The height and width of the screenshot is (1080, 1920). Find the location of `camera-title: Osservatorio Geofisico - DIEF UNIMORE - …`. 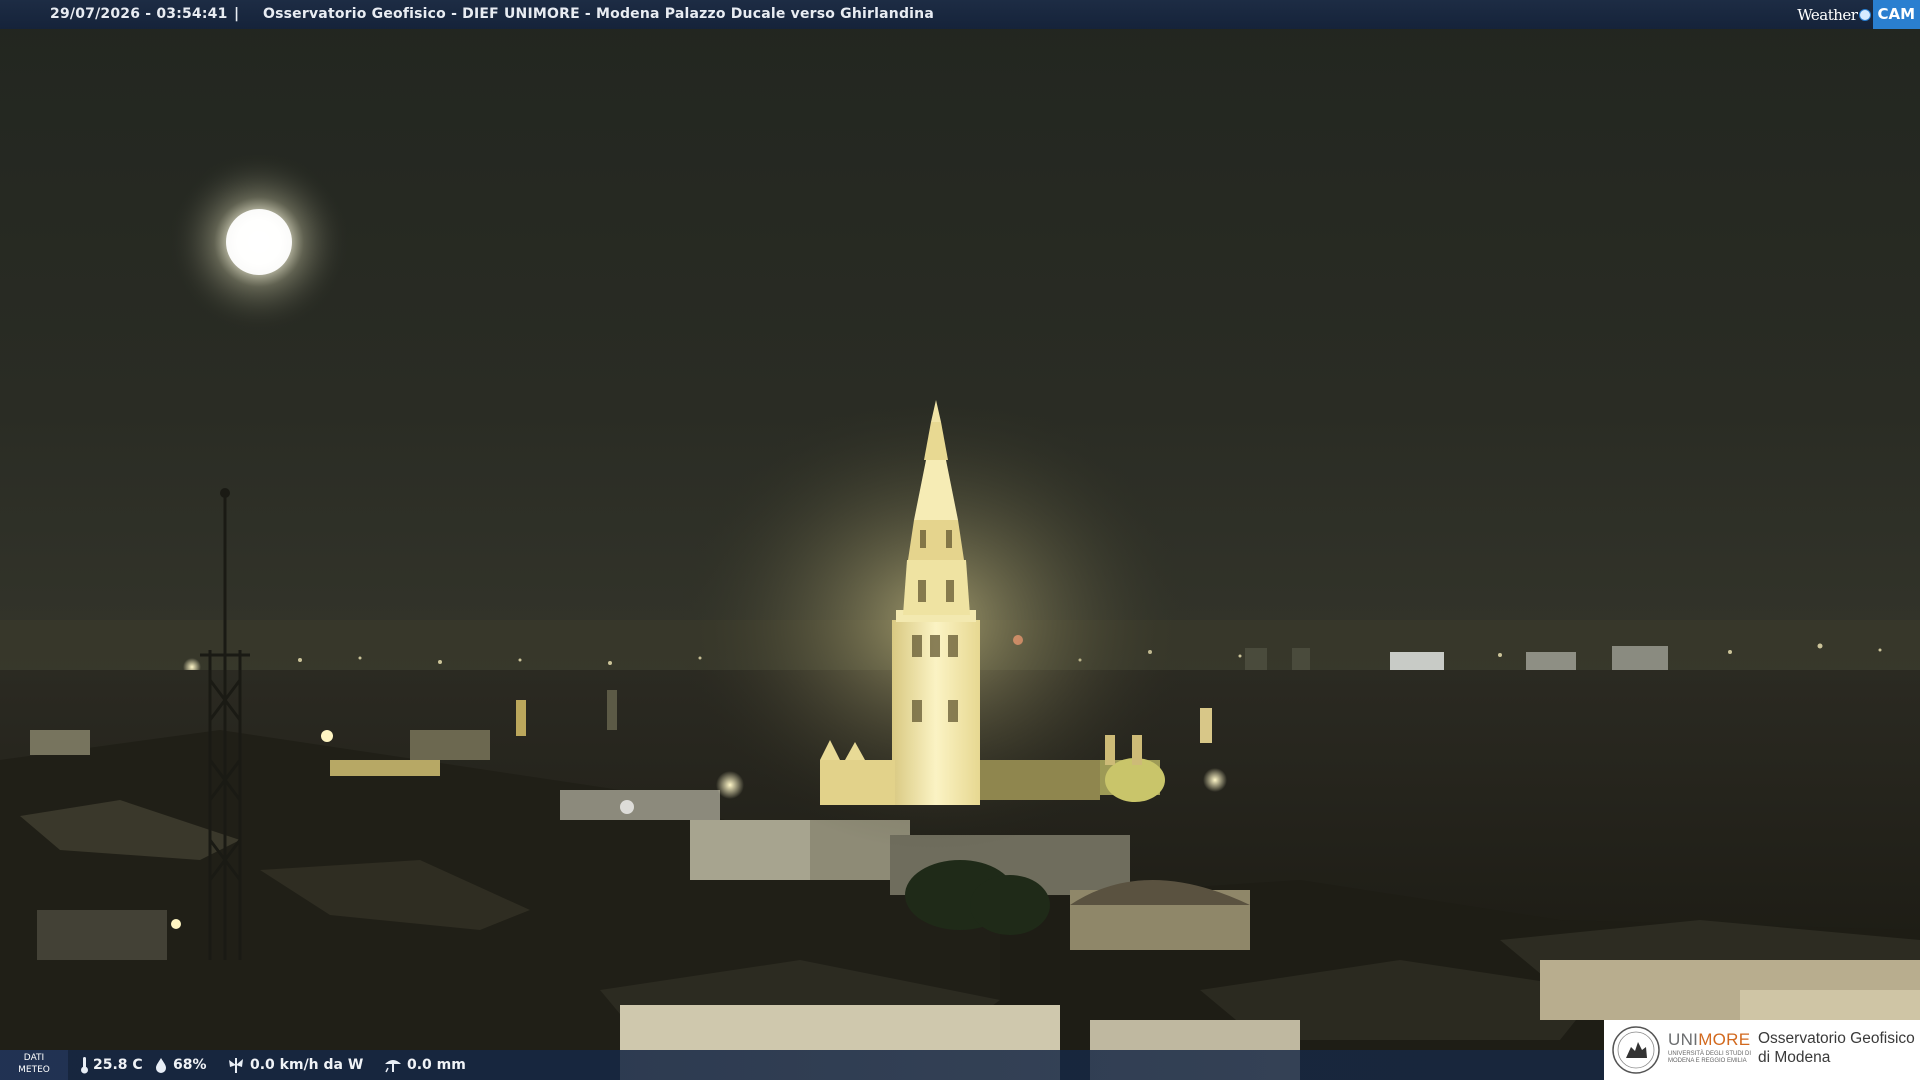

camera-title: Osservatorio Geofisico - DIEF UNIMORE - … is located at coordinates (598, 14).